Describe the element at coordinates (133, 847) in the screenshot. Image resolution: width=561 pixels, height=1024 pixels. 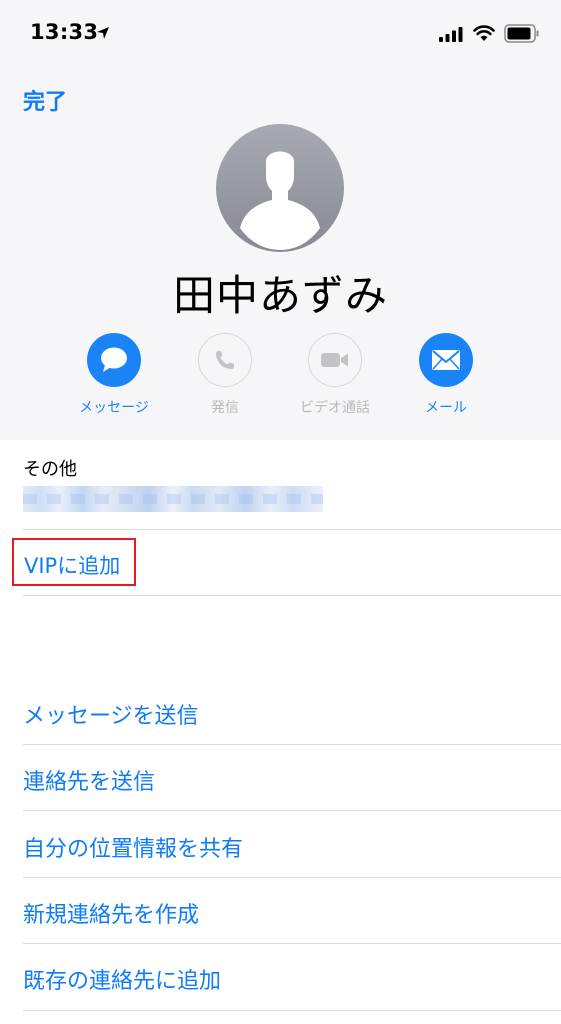
I see `share-location-button: 自分の位置情報を共有` at that location.